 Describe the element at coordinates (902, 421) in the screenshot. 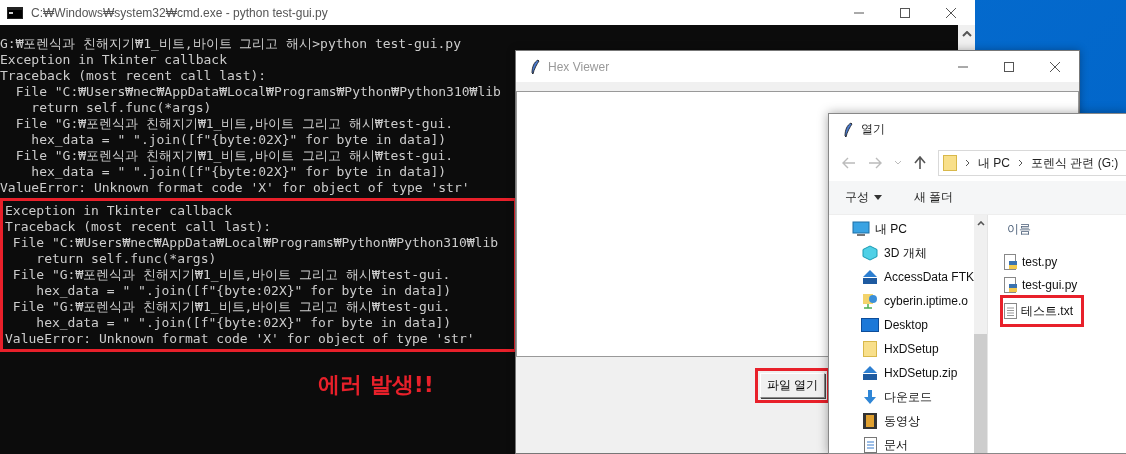

I see `nav-item: 동영상` at that location.